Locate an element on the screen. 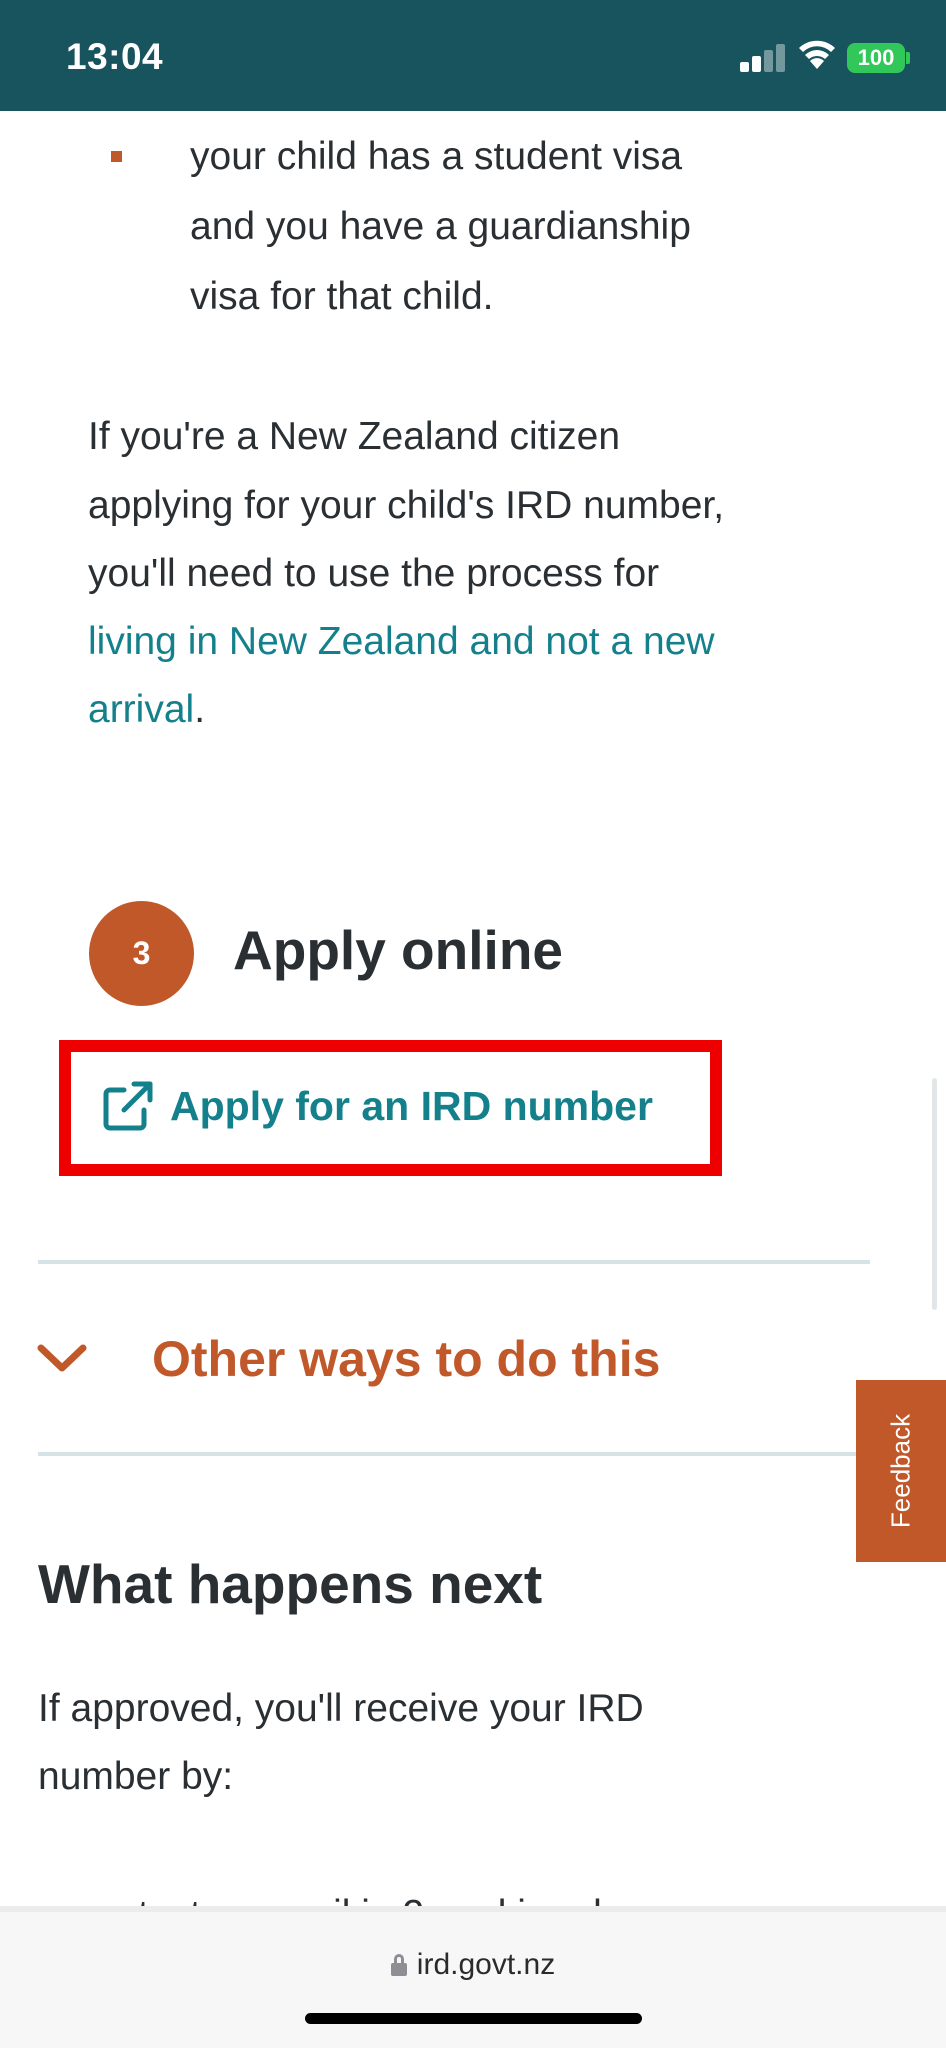 Image resolution: width=946 pixels, height=2048 pixels. list-item-line: and you have a guardianship is located at coordinates (440, 226).